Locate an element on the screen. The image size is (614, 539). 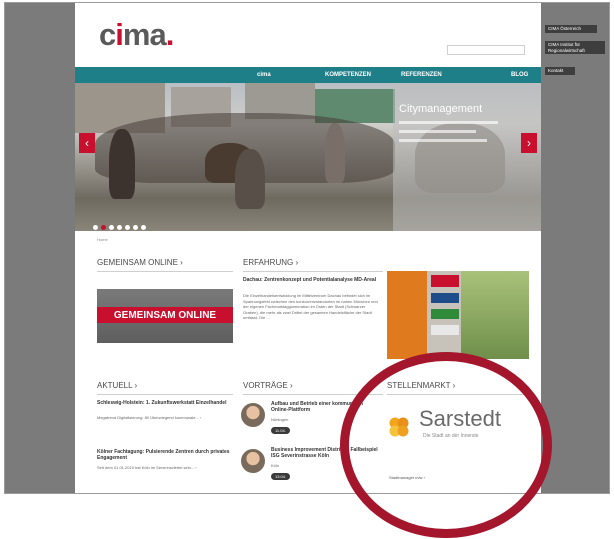
photo-tree is located at coordinates (495, 315).